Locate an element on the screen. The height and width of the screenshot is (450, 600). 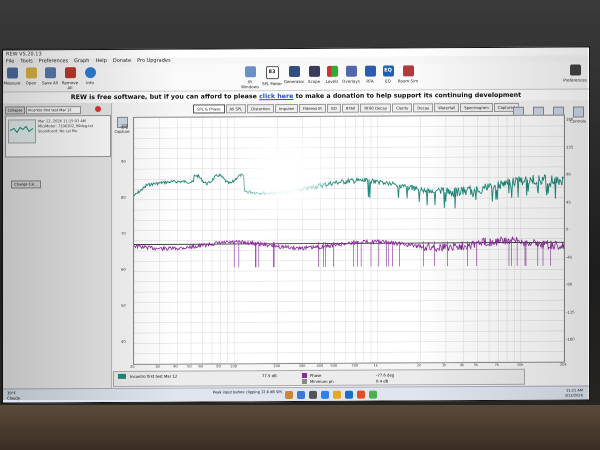
eq-button: EQ EQ is located at coordinates (388, 74).